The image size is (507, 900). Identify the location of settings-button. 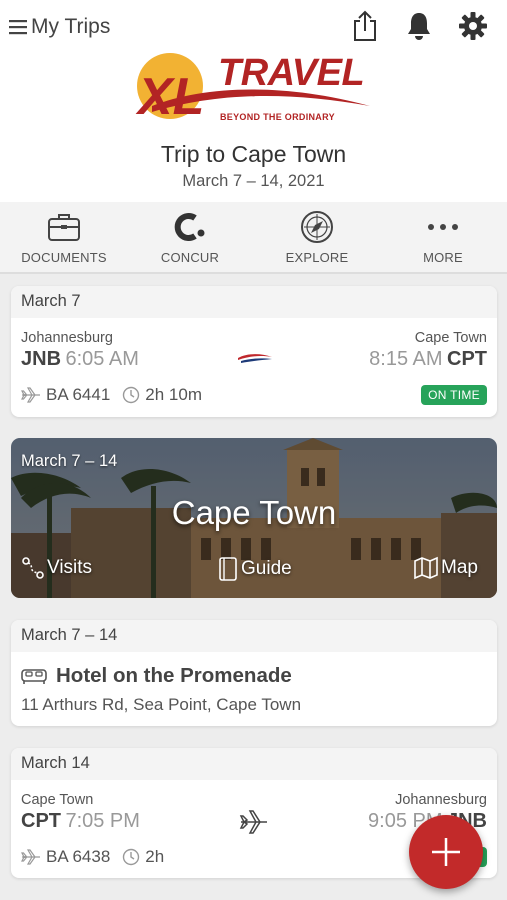
(473, 26).